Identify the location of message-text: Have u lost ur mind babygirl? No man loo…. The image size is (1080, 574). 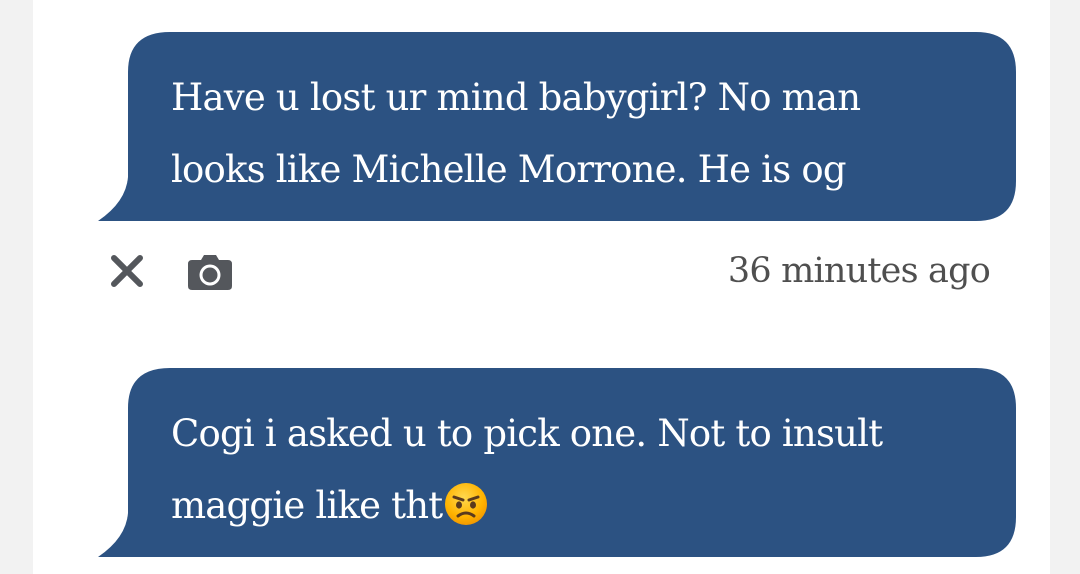
(516, 133).